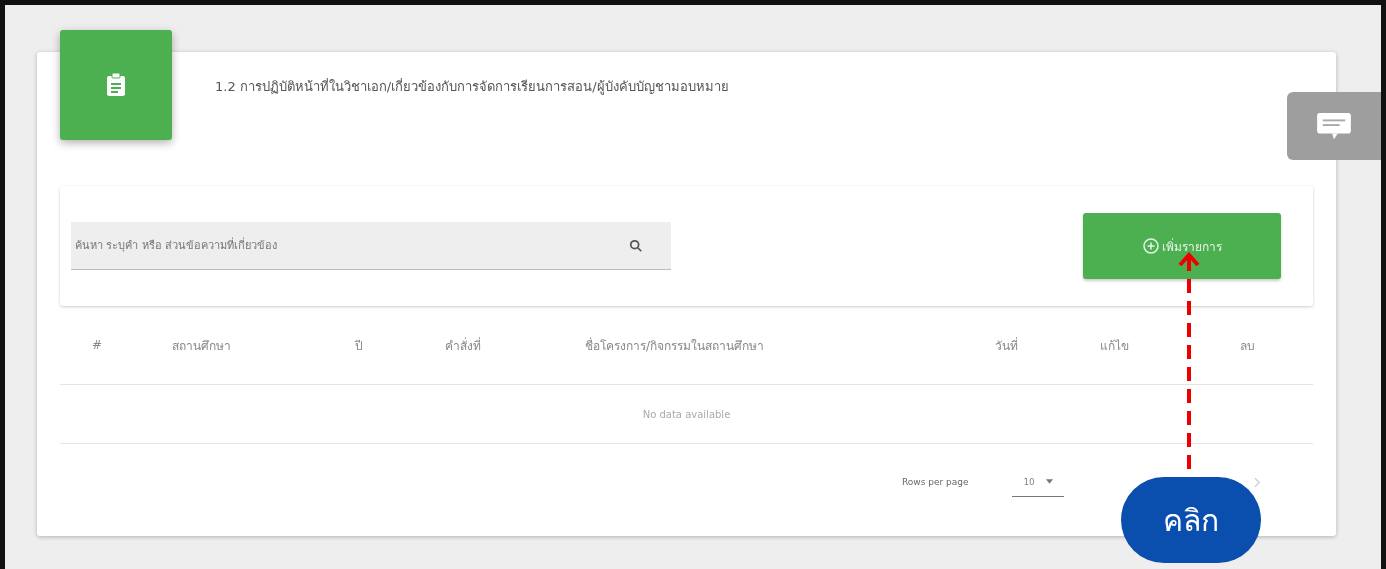 The height and width of the screenshot is (569, 1386). Describe the element at coordinates (936, 482) in the screenshot. I see `rows-per-page-label: Rows per page` at that location.